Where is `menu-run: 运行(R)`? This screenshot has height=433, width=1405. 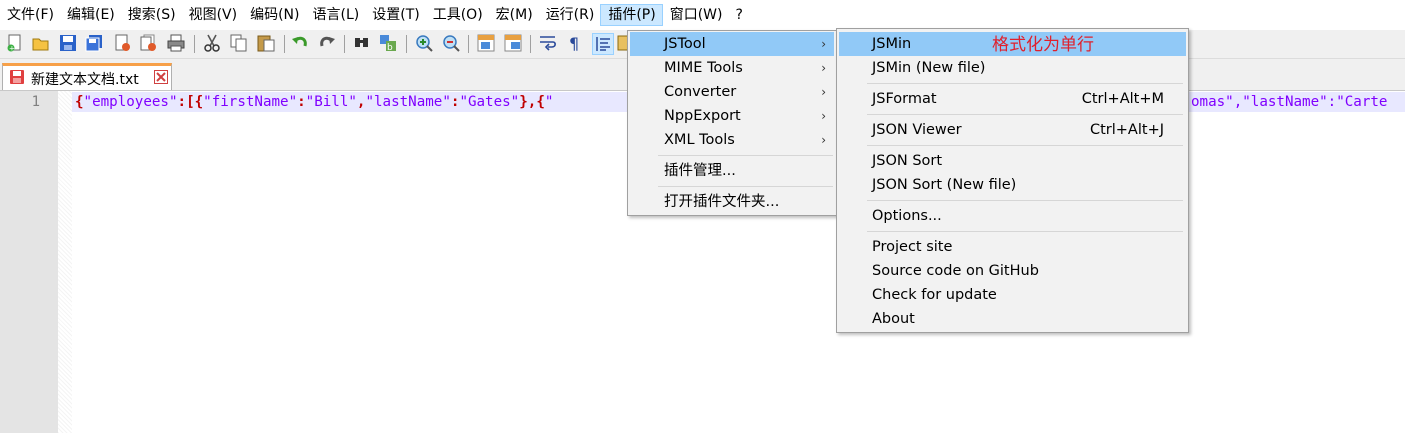 menu-run: 运行(R) is located at coordinates (570, 15).